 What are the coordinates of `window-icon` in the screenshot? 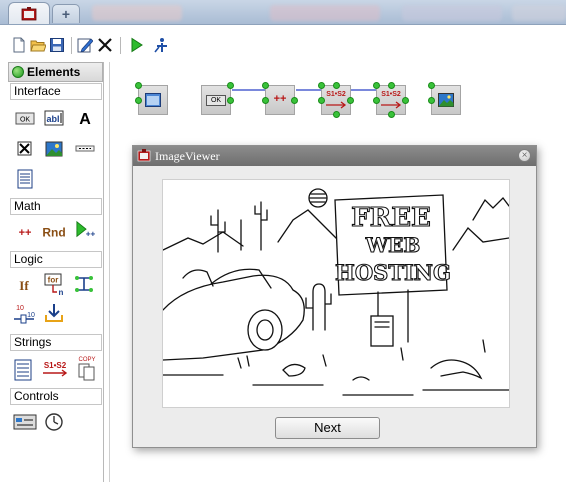 It's located at (153, 100).